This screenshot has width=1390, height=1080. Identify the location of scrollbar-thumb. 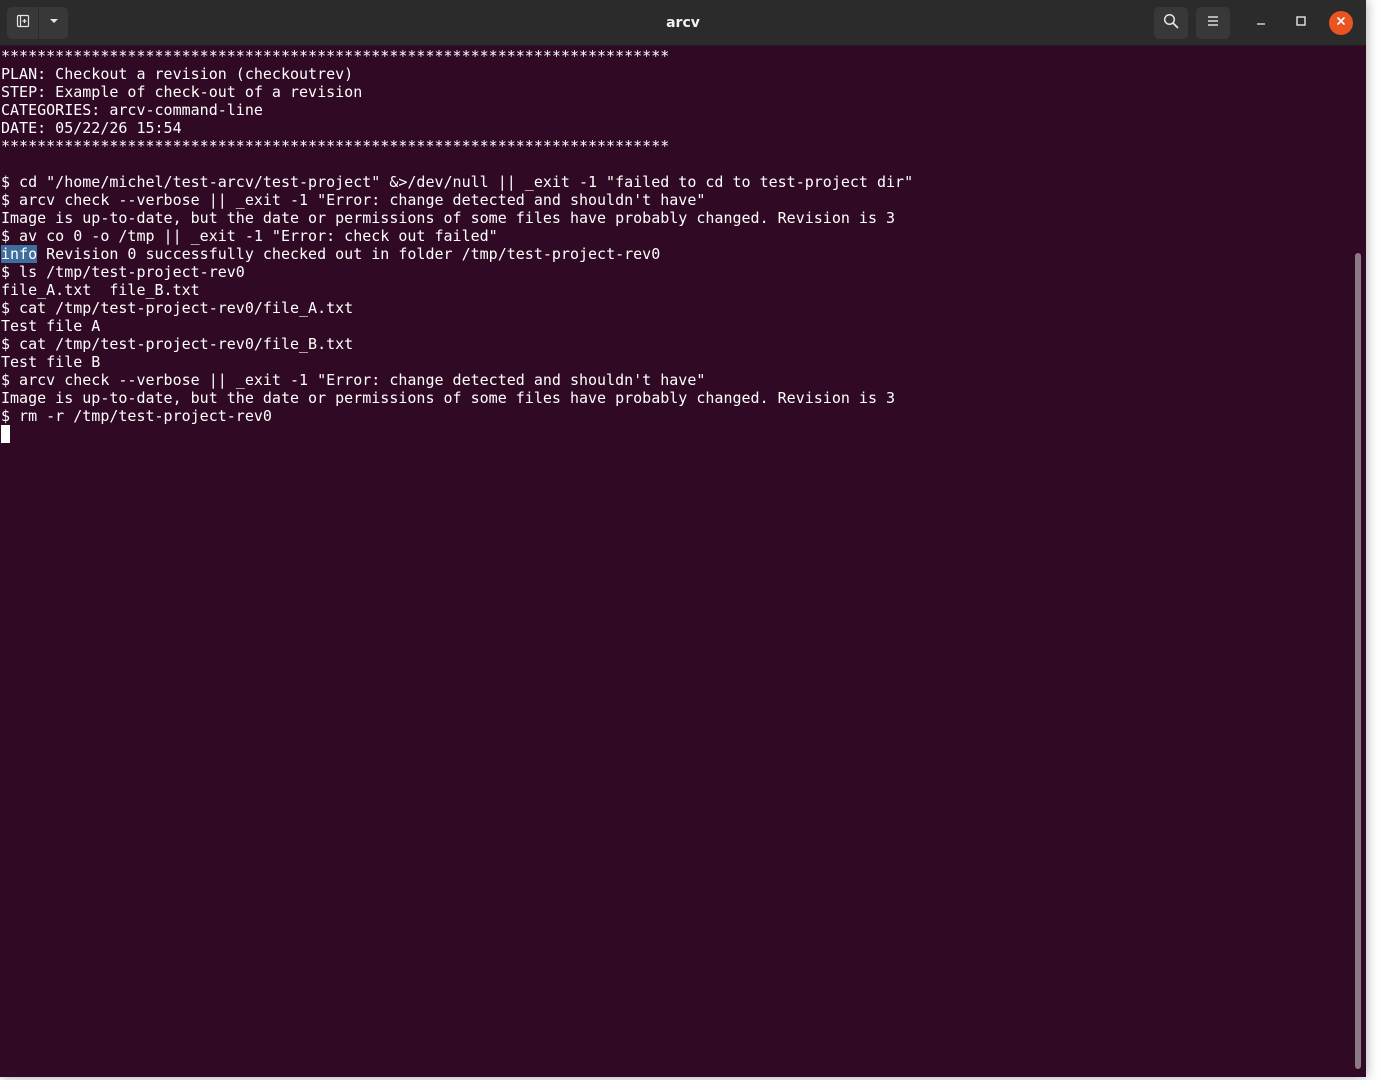
(1358, 661).